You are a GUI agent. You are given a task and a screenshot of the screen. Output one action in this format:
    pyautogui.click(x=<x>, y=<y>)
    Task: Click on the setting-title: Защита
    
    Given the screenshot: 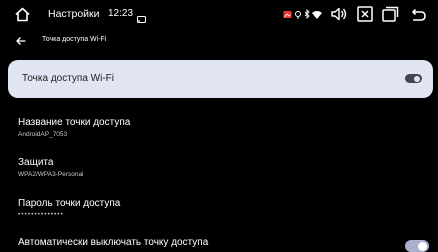 What is the action you would take?
    pyautogui.click(x=36, y=162)
    